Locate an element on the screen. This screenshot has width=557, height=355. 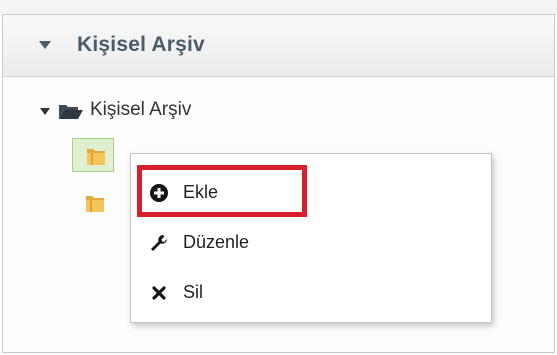
top-strip is located at coordinates (278, 7).